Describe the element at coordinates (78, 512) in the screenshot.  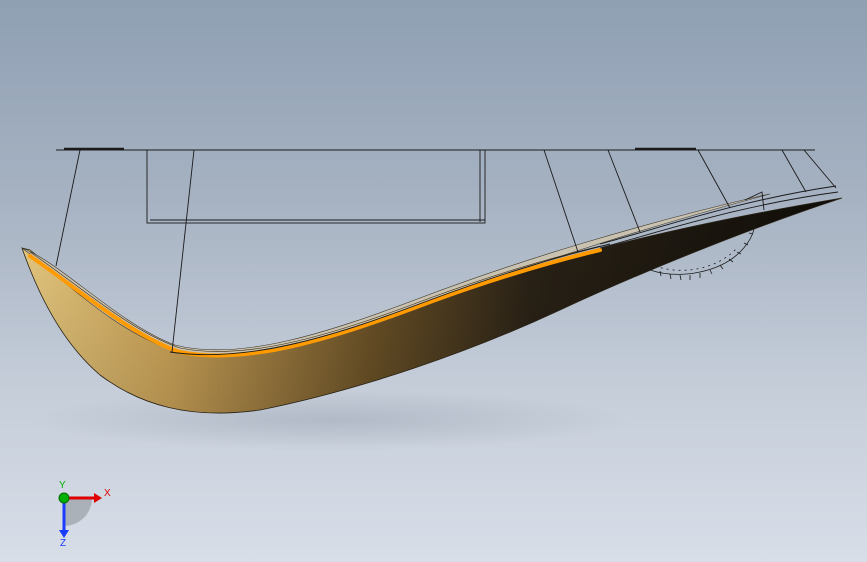
I see `triad-shadow-arc` at that location.